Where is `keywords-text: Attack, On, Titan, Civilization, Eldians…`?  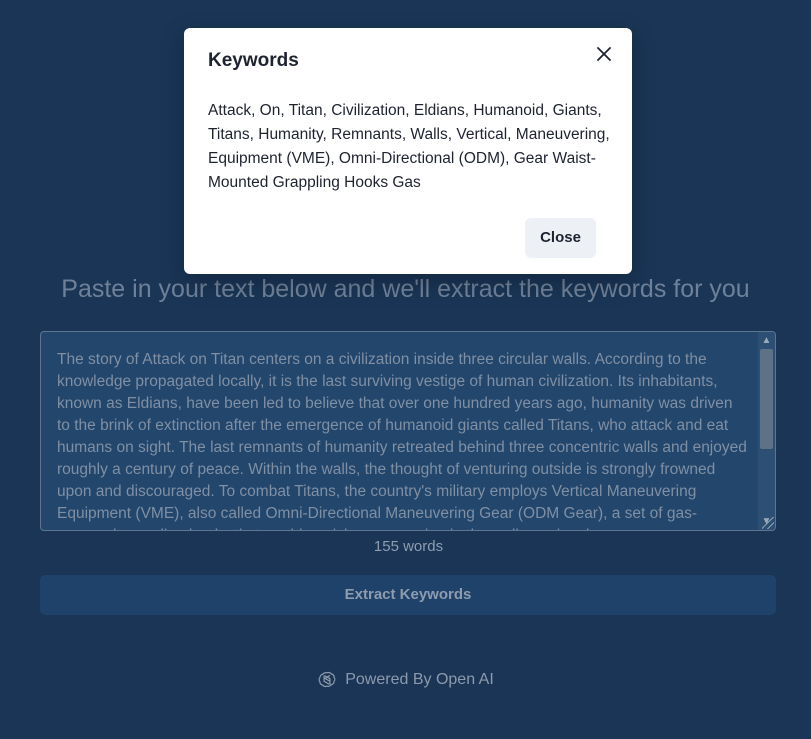 keywords-text: Attack, On, Titan, Civilization, Eldians… is located at coordinates (409, 146).